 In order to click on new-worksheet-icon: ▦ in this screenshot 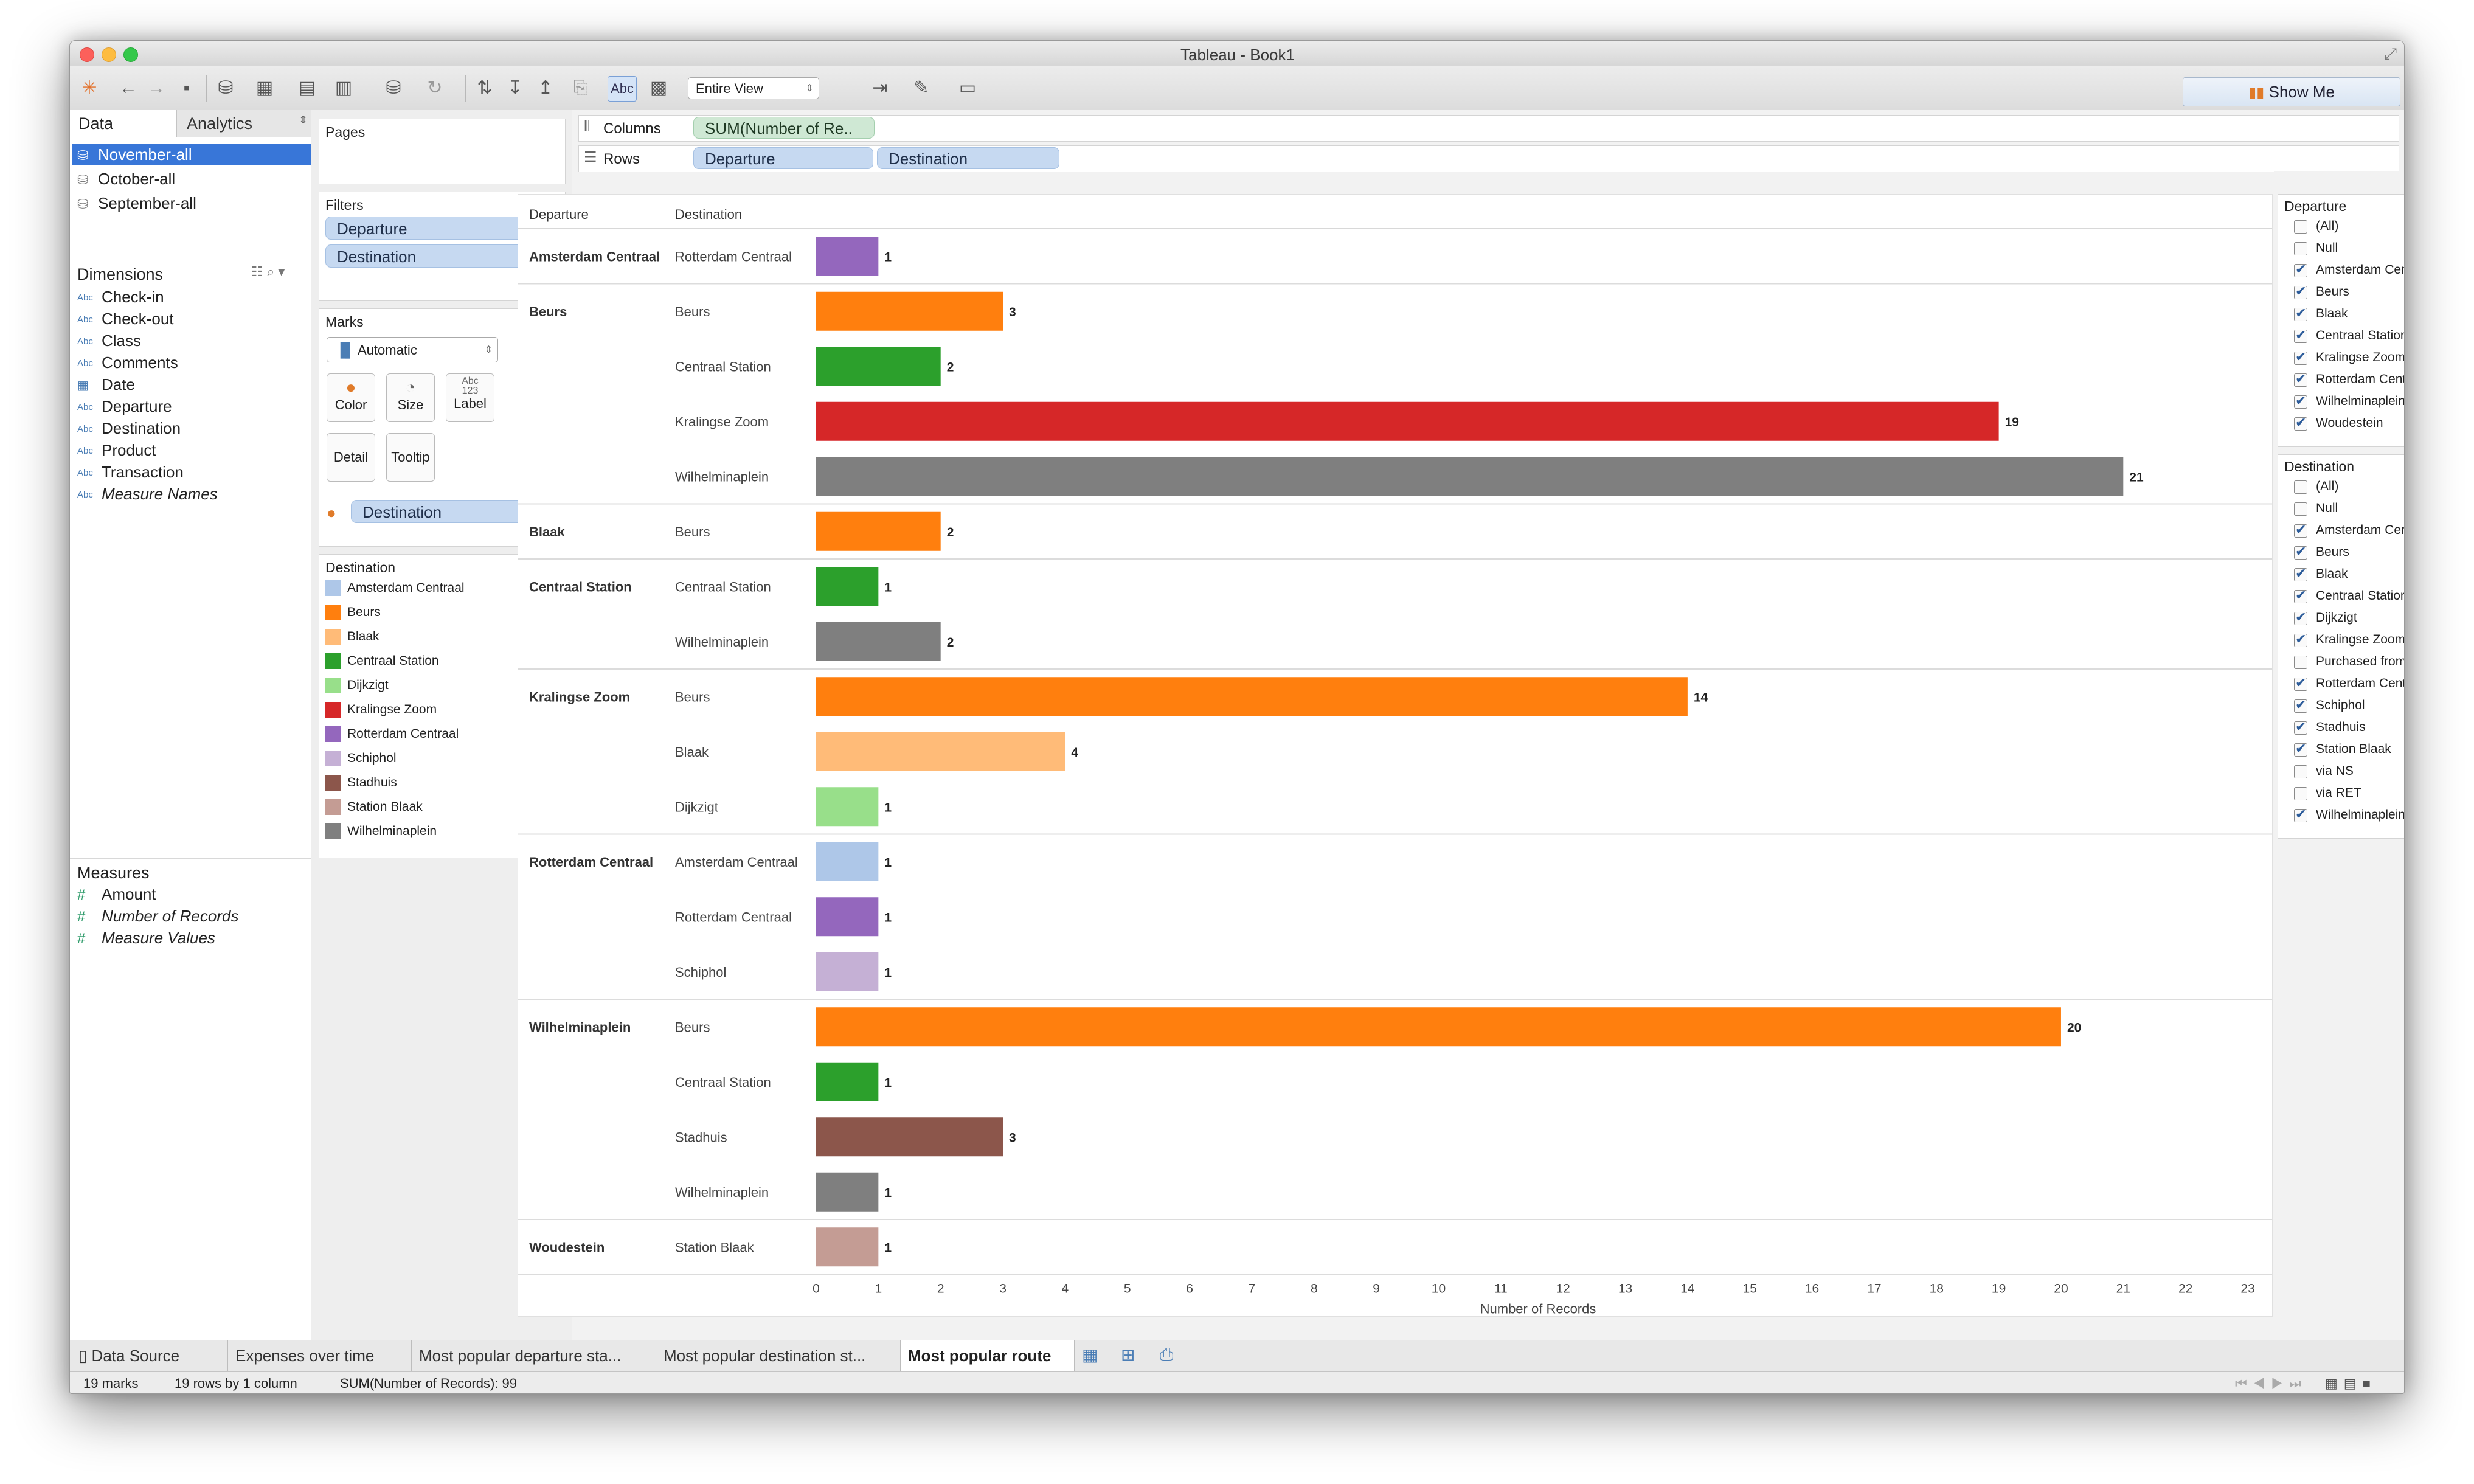, I will do `click(264, 88)`.